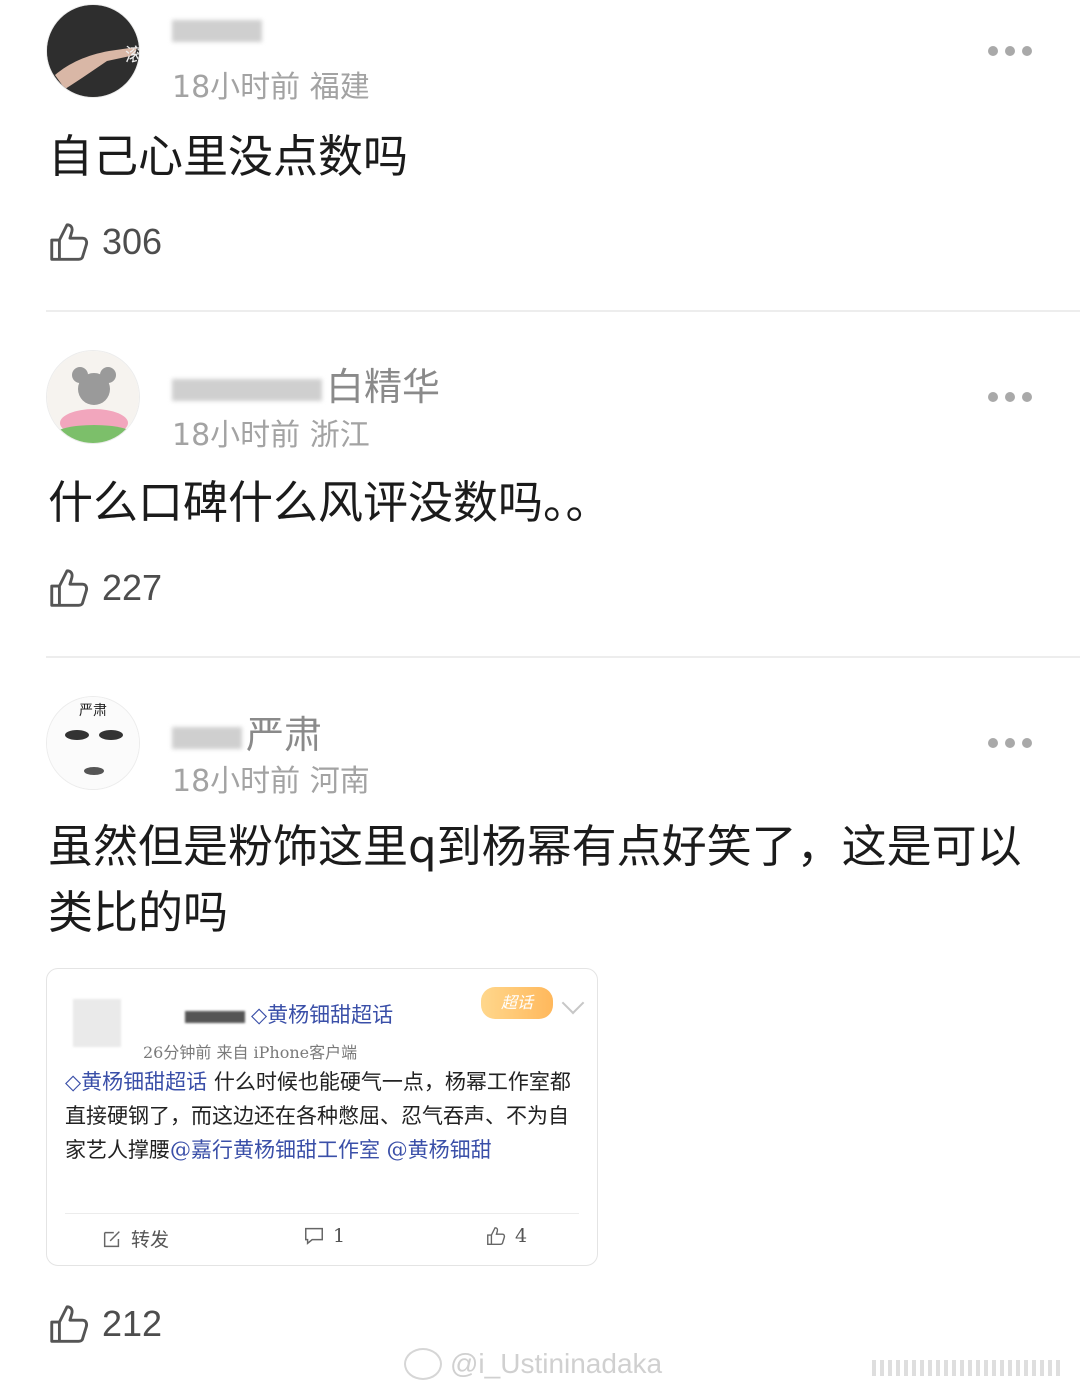 This screenshot has height=1395, width=1080. Describe the element at coordinates (322, 1015) in the screenshot. I see `embedded-name-topic: ◇黄杨钿甜超话` at that location.